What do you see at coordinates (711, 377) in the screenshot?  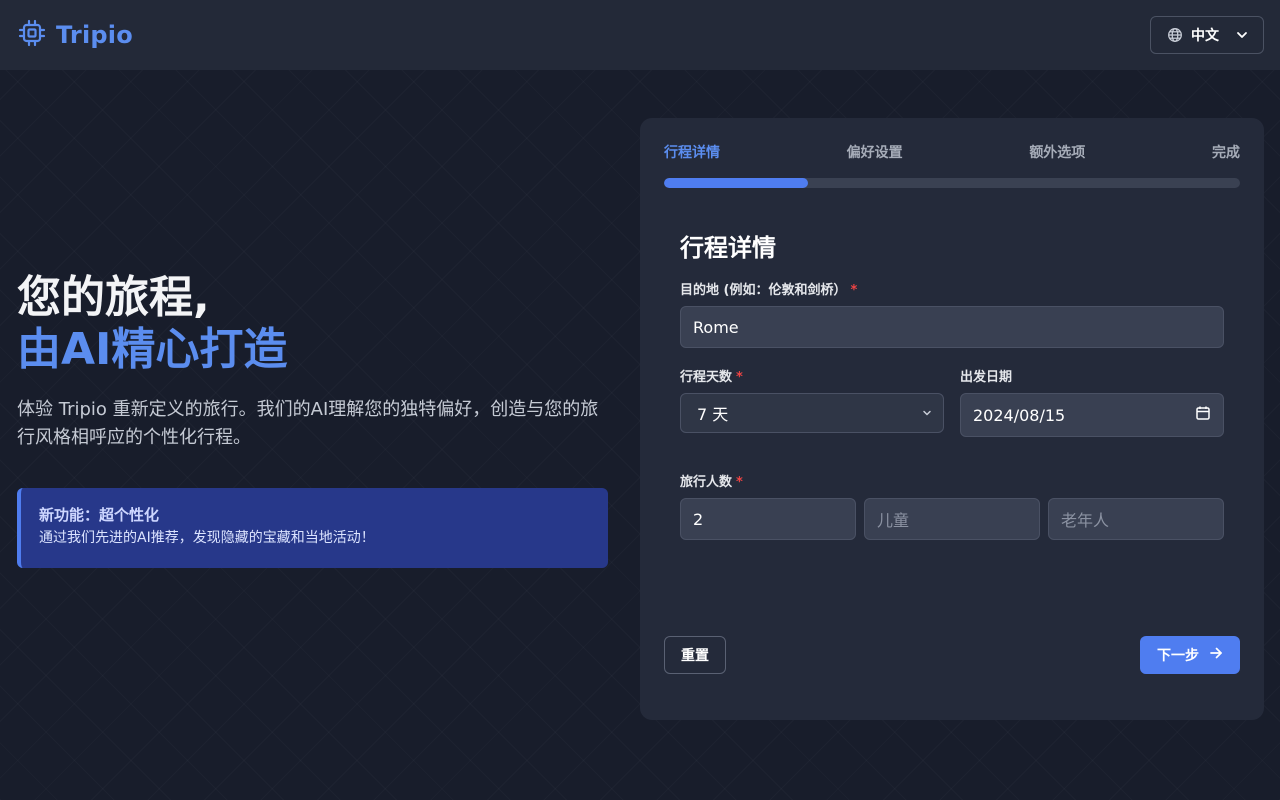 I see `days-label: 行程天数 *` at bounding box center [711, 377].